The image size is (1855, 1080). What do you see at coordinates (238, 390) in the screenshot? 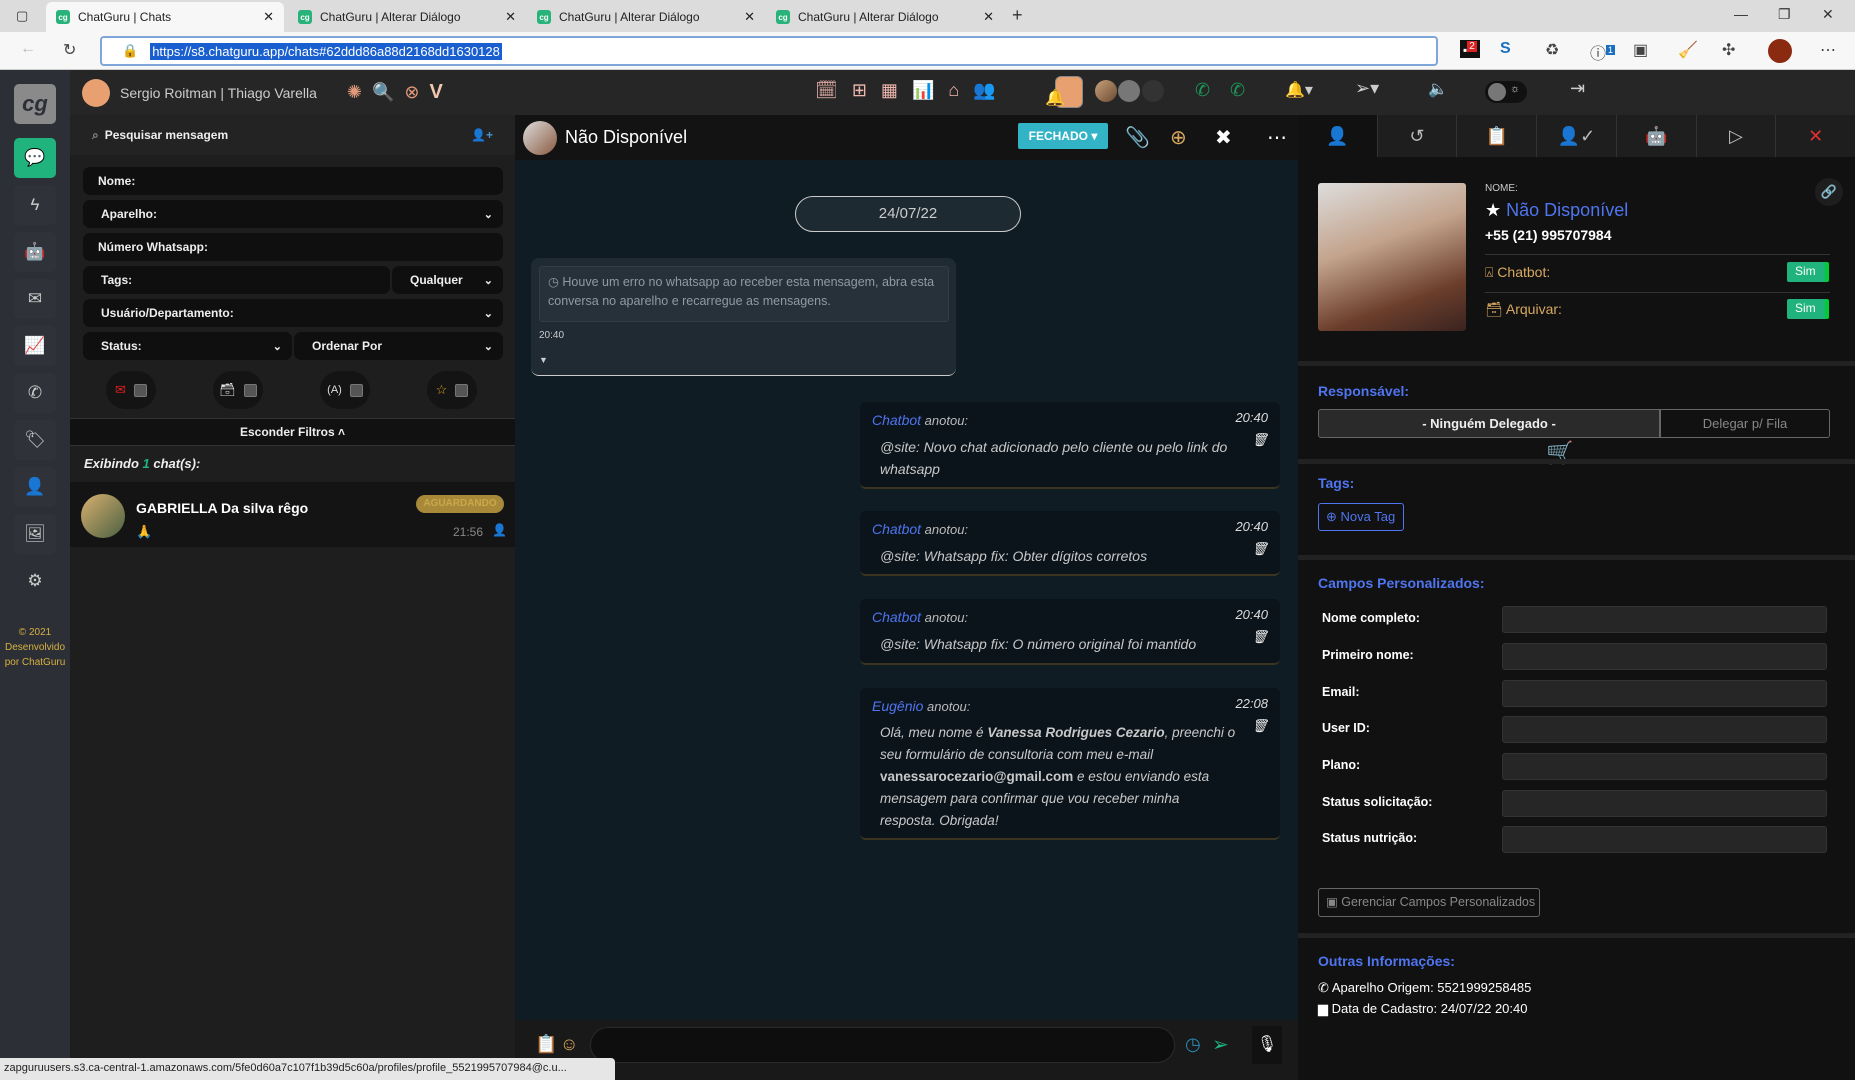
I see `filter-archived: 🗃` at bounding box center [238, 390].